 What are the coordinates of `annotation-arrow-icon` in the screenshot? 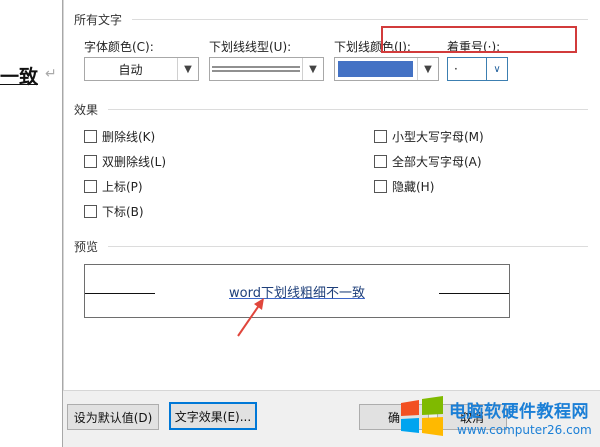 It's located at (250, 317).